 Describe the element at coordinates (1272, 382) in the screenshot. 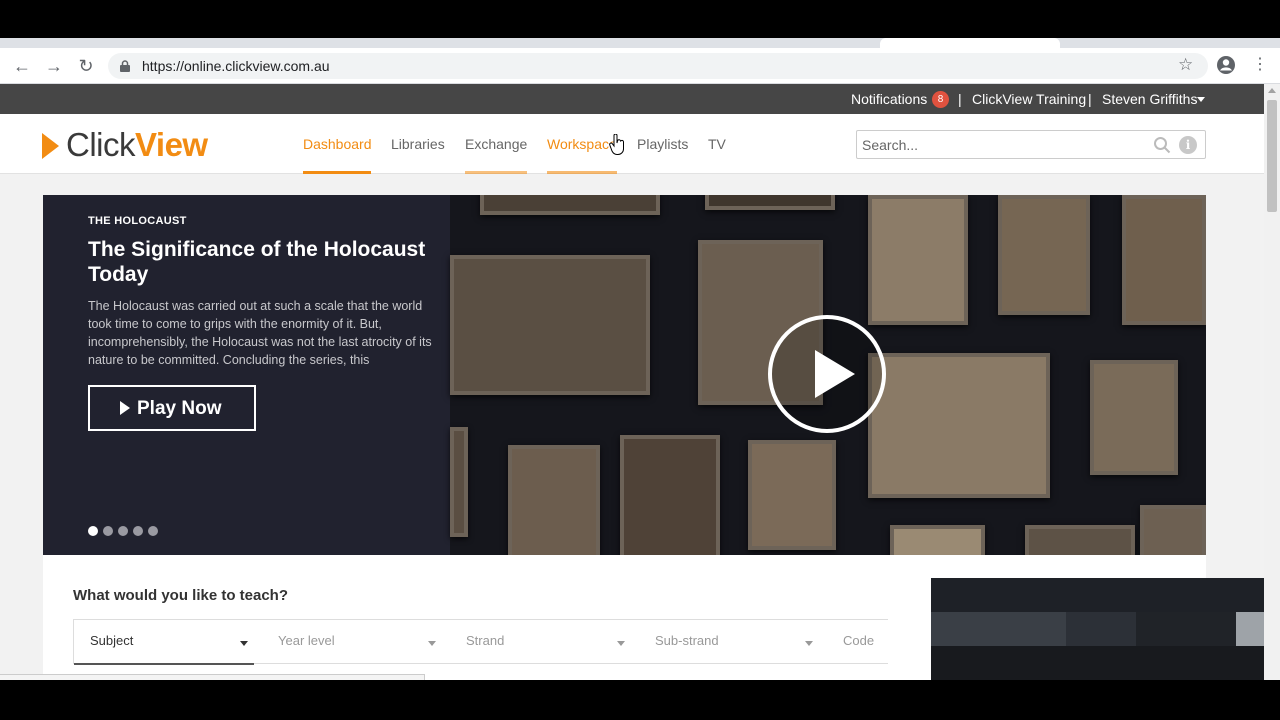

I see `page-scrollbar` at that location.